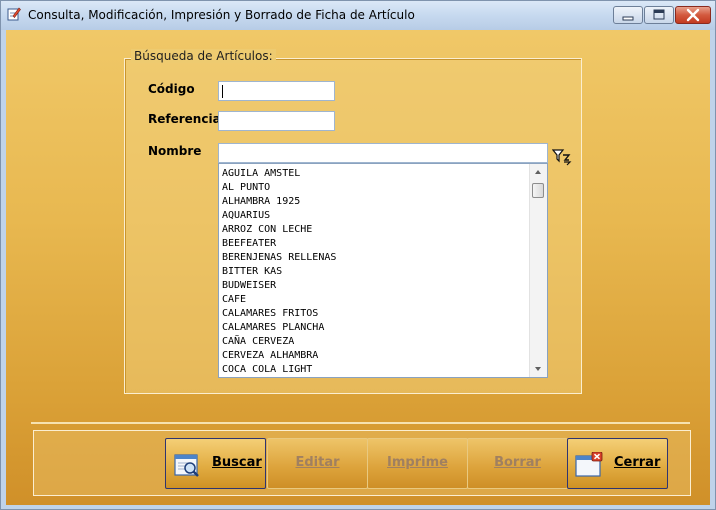  Describe the element at coordinates (538, 270) in the screenshot. I see `list-scrollbar` at that location.